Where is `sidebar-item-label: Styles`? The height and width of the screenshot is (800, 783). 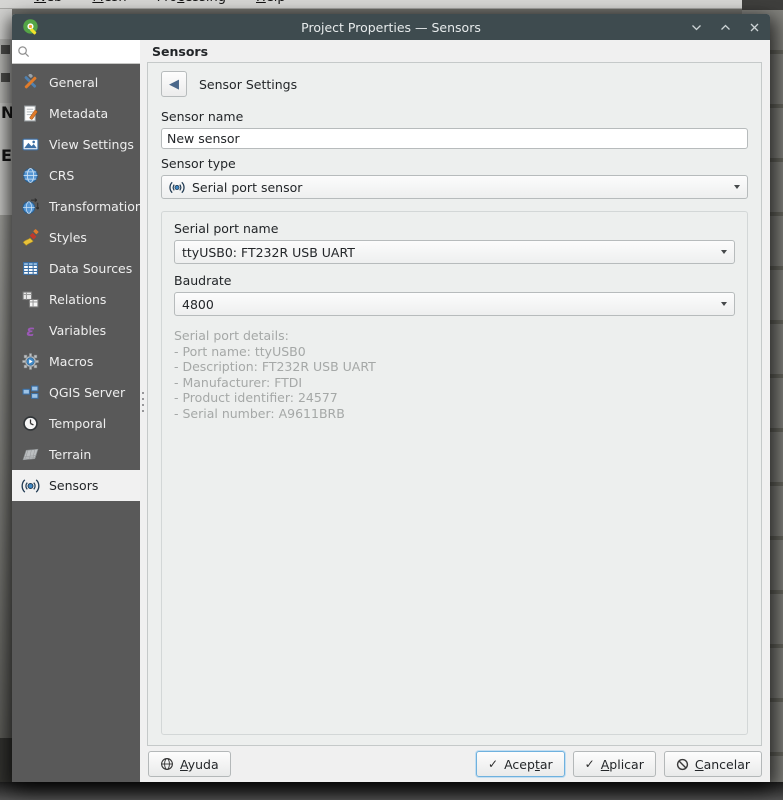
sidebar-item-label: Styles is located at coordinates (68, 237).